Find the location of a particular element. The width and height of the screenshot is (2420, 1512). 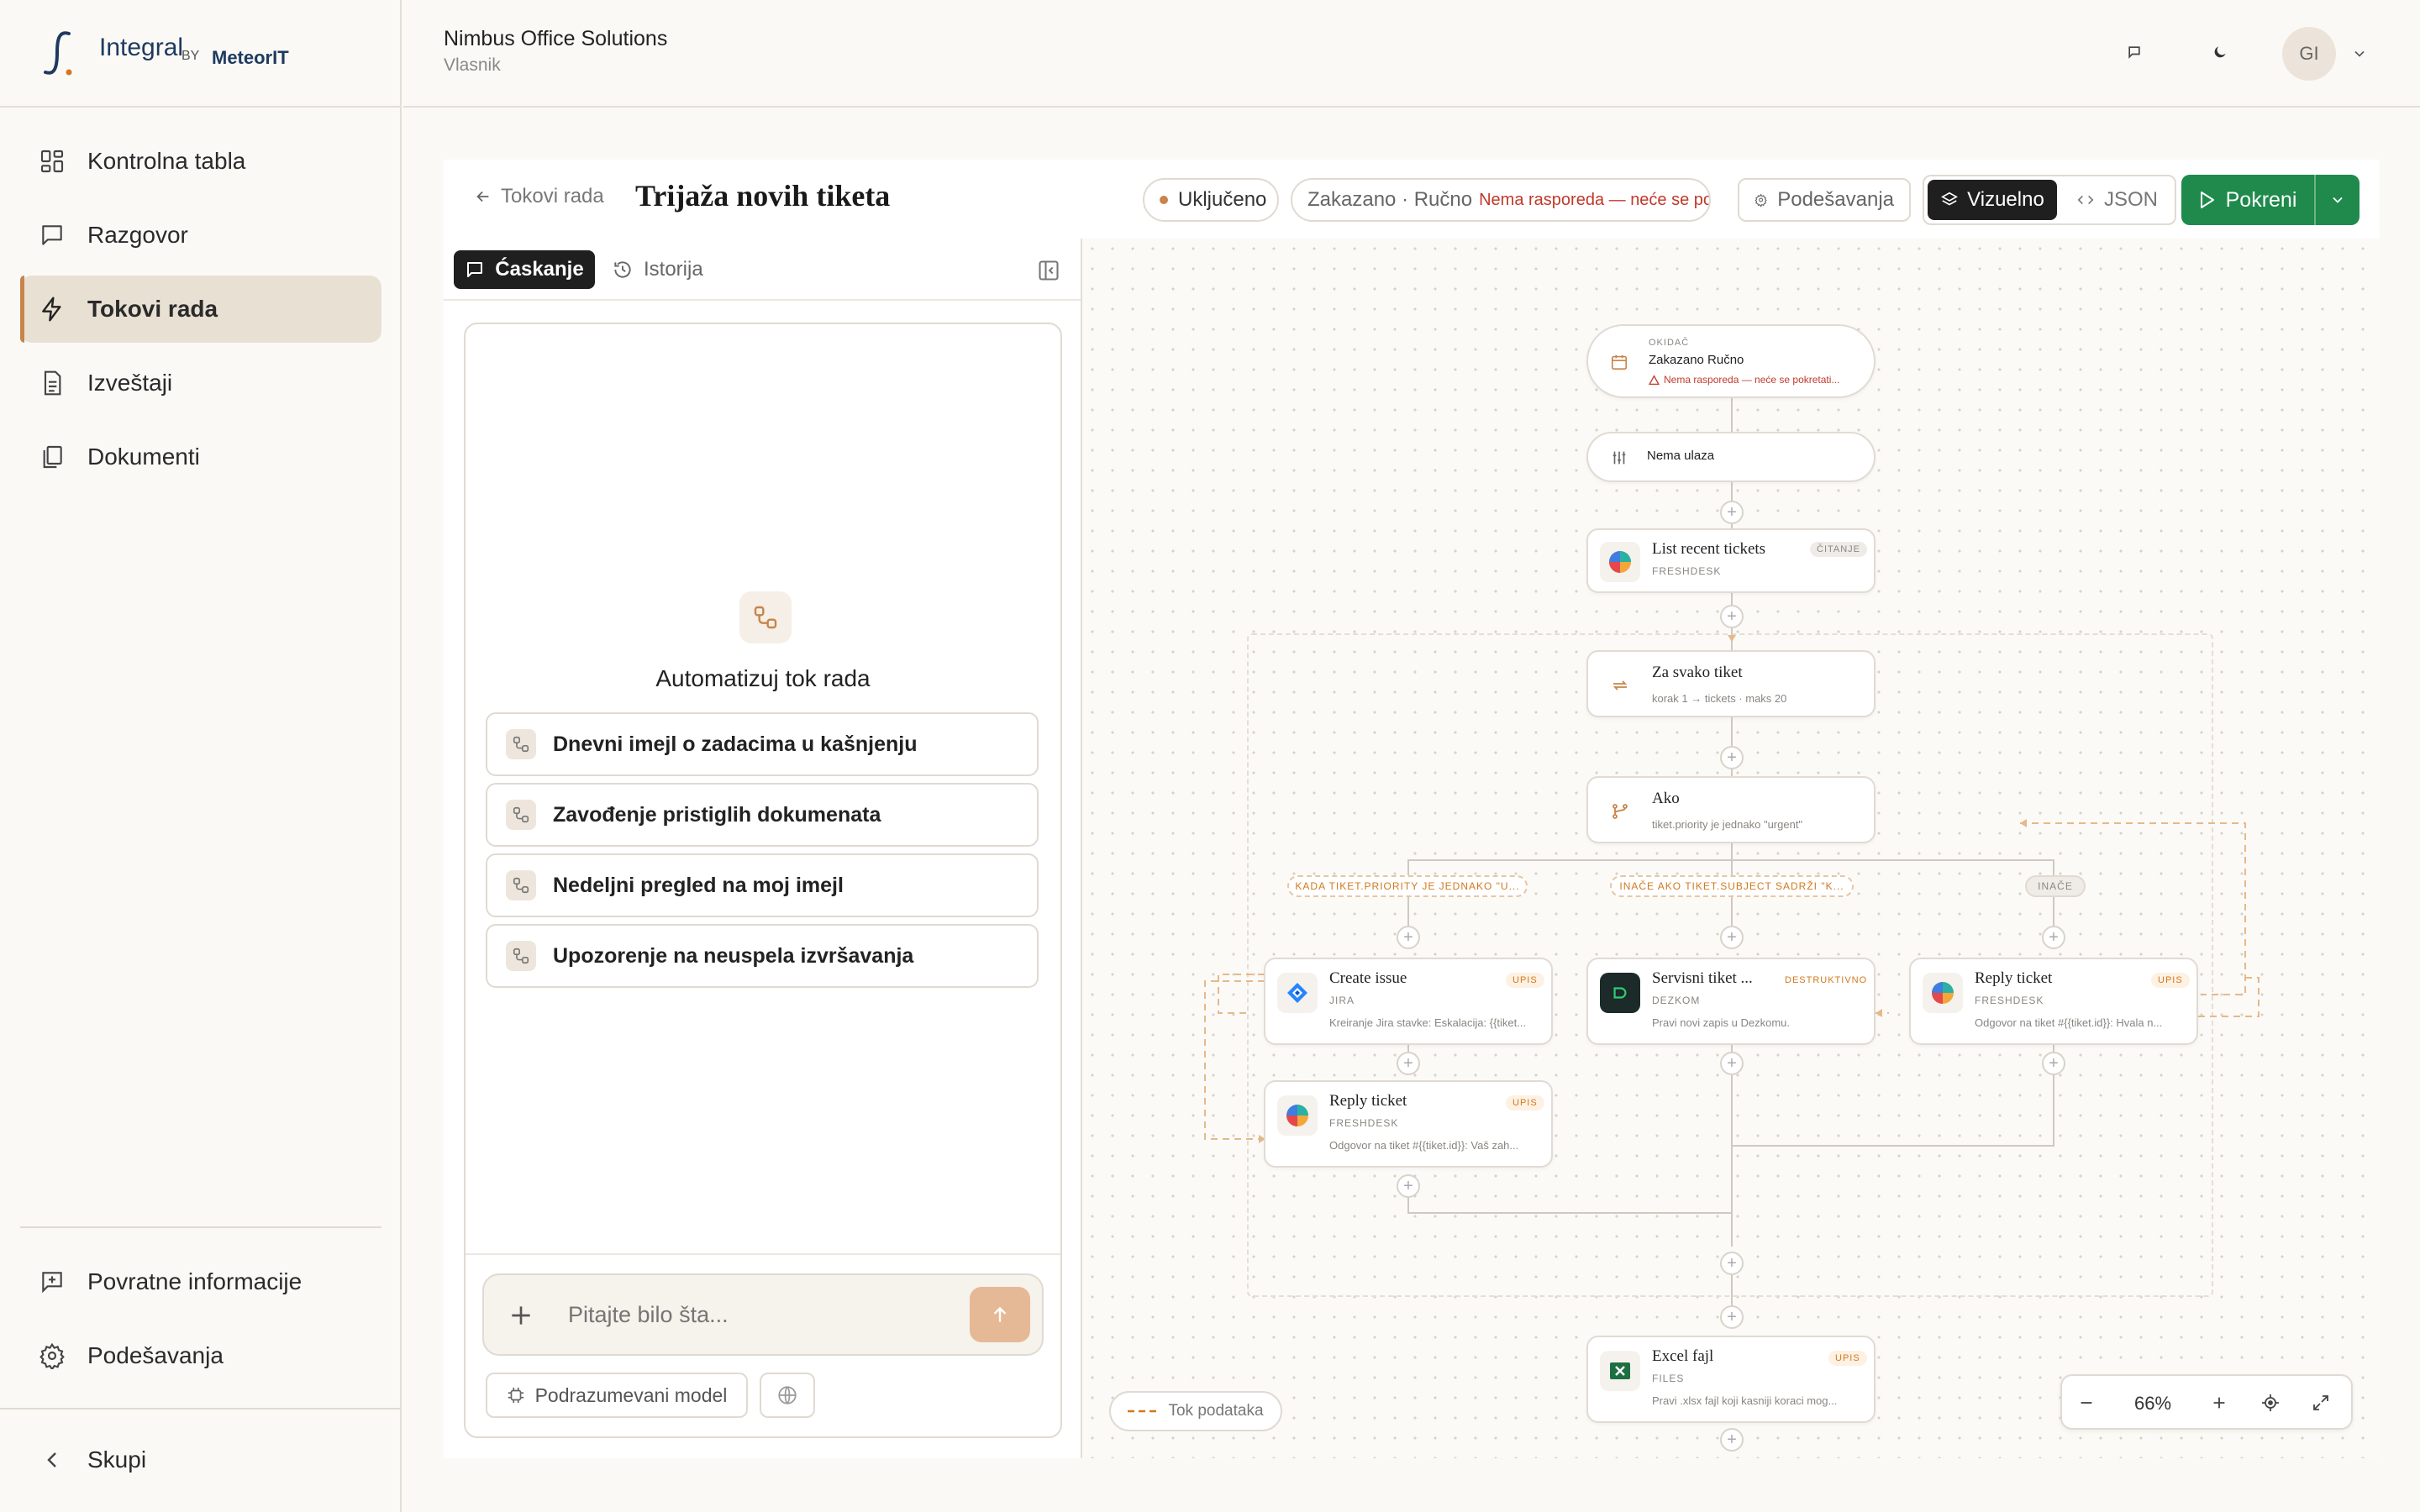

empty-title: Automatizuj tok rada is located at coordinates (763, 678).